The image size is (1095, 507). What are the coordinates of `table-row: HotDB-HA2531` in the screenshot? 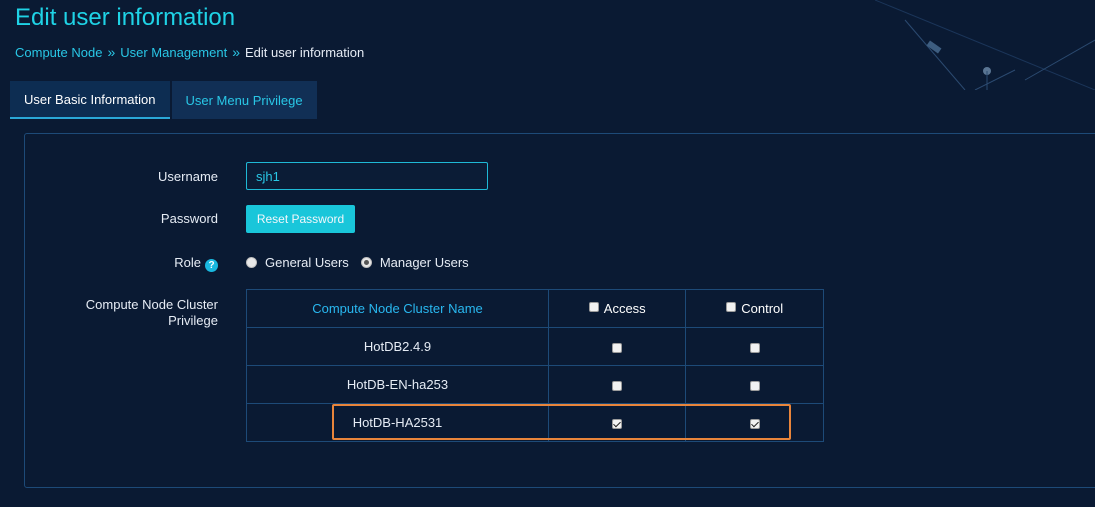 It's located at (535, 422).